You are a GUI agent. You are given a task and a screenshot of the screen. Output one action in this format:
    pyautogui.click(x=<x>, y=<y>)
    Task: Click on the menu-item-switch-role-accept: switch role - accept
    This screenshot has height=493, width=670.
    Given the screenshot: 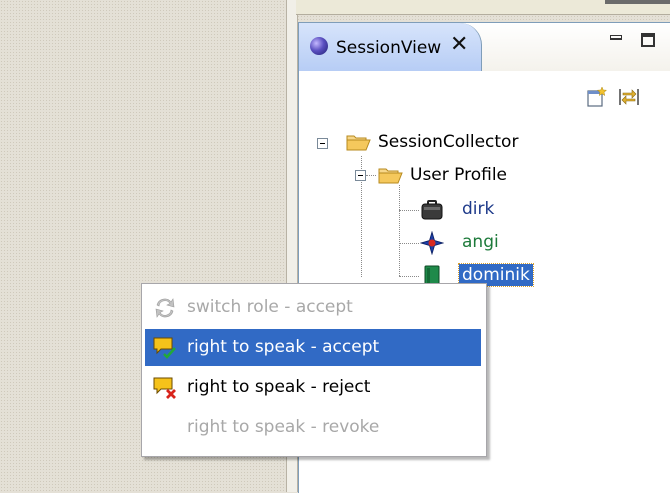 What is the action you would take?
    pyautogui.click(x=313, y=307)
    